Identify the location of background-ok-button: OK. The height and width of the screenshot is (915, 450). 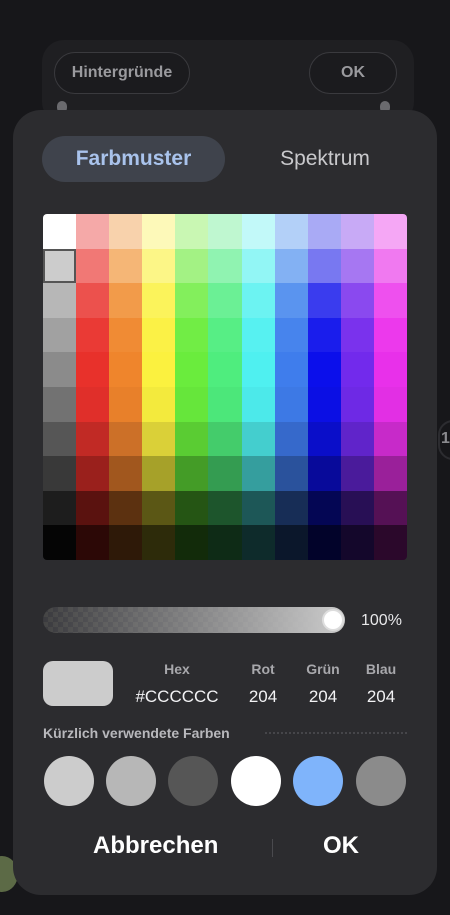
(353, 73).